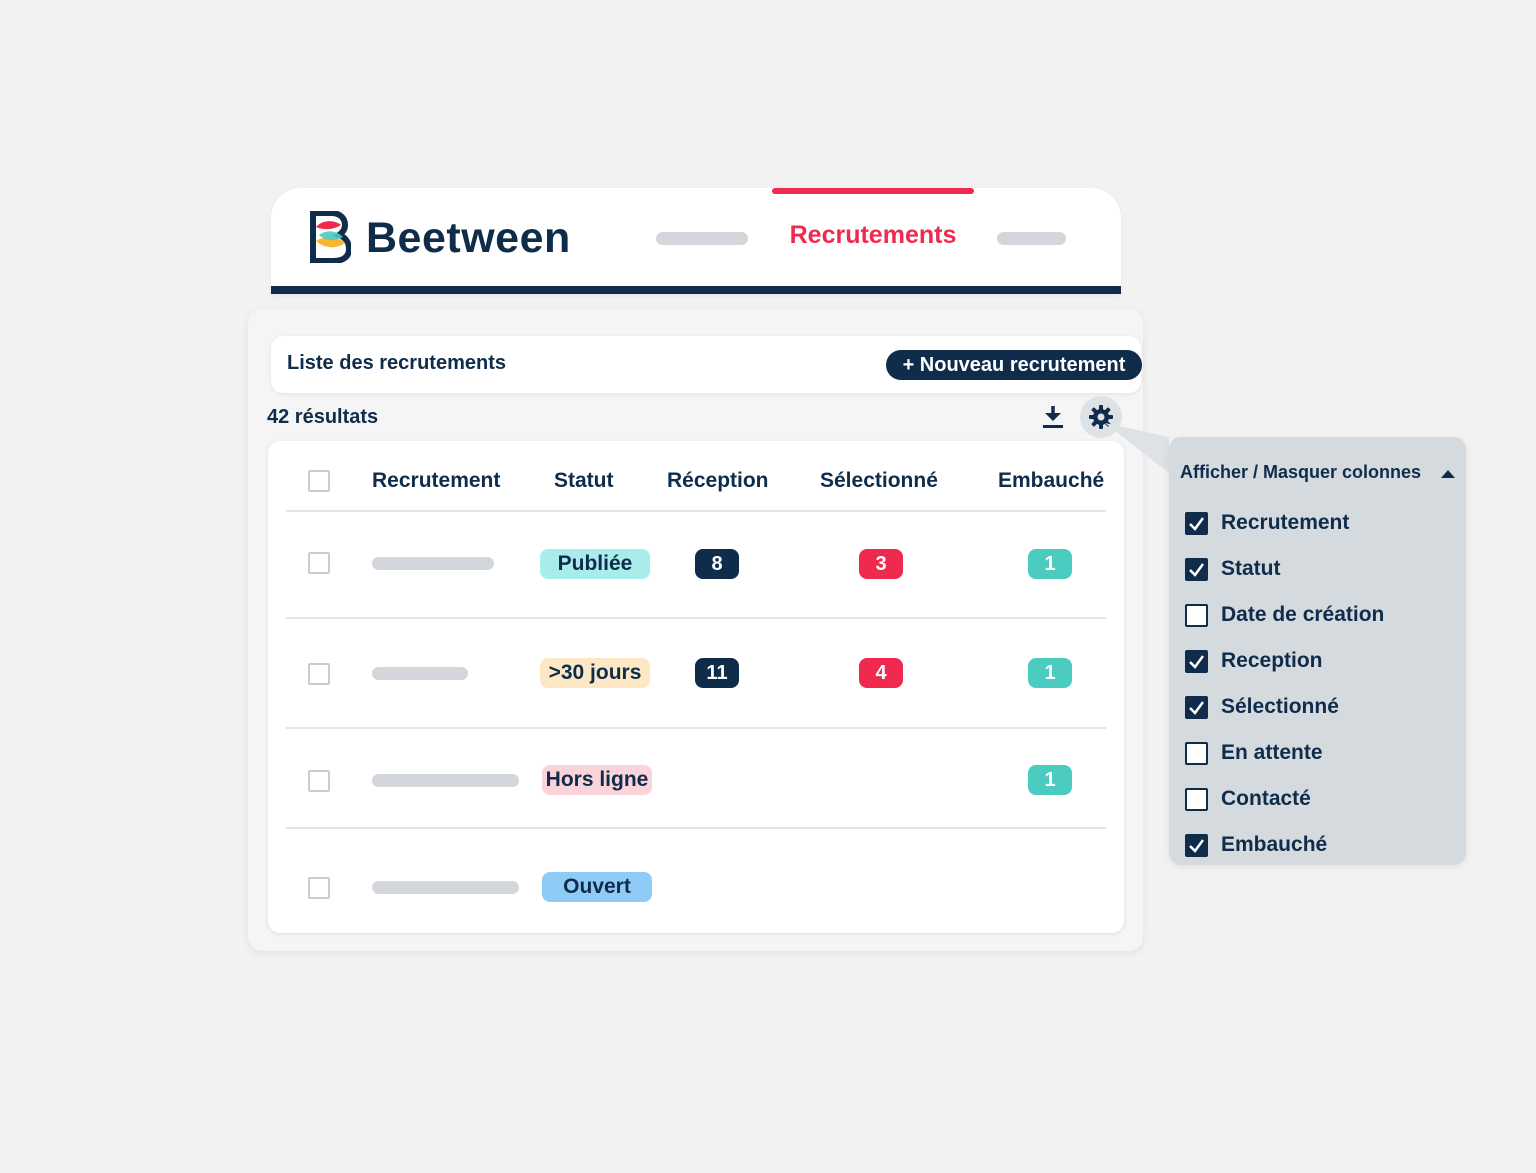  I want to click on brand-name: Beetween, so click(468, 238).